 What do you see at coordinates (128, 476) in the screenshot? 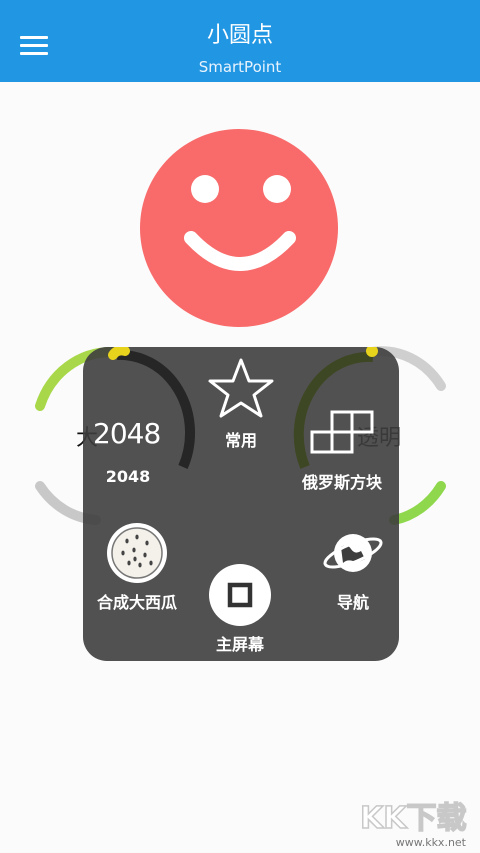
I see `menu-item-2048-label: 2048` at bounding box center [128, 476].